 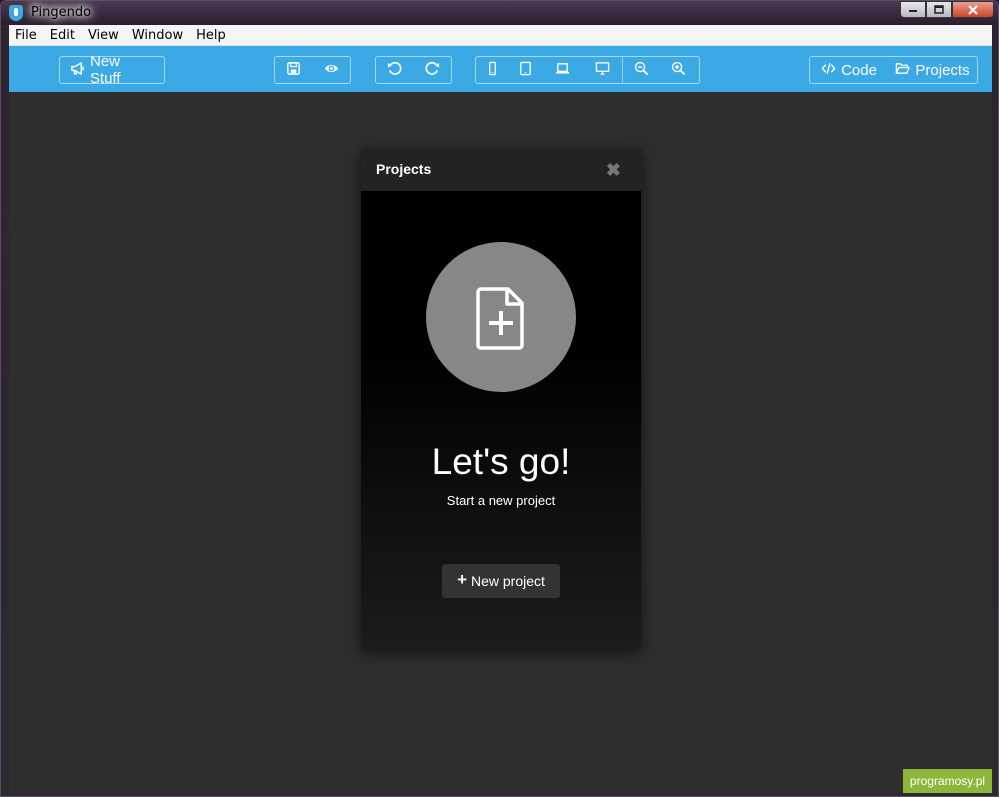 I want to click on save-button, so click(x=294, y=70).